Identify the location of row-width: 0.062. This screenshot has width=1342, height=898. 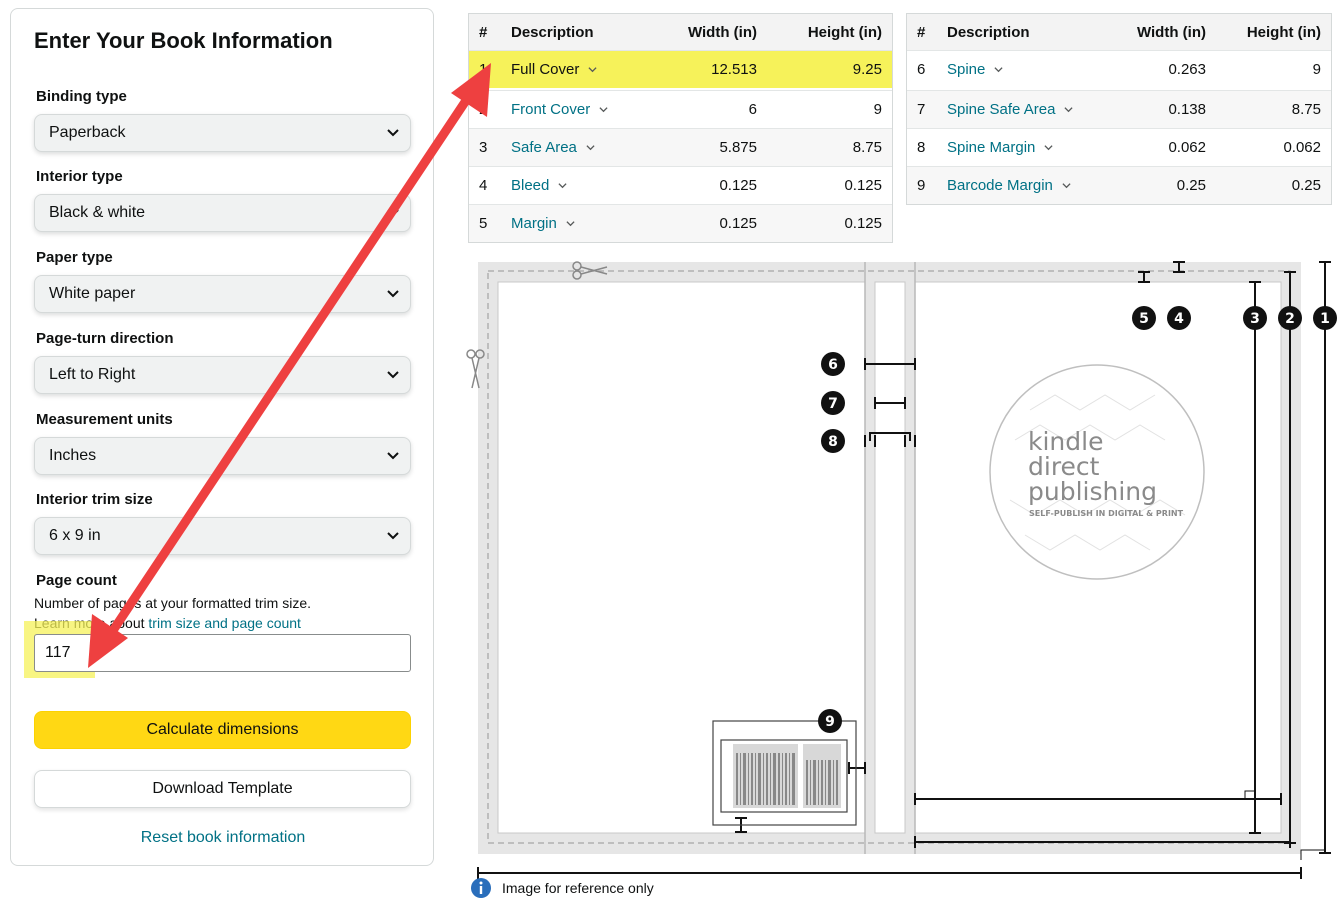
(1187, 147).